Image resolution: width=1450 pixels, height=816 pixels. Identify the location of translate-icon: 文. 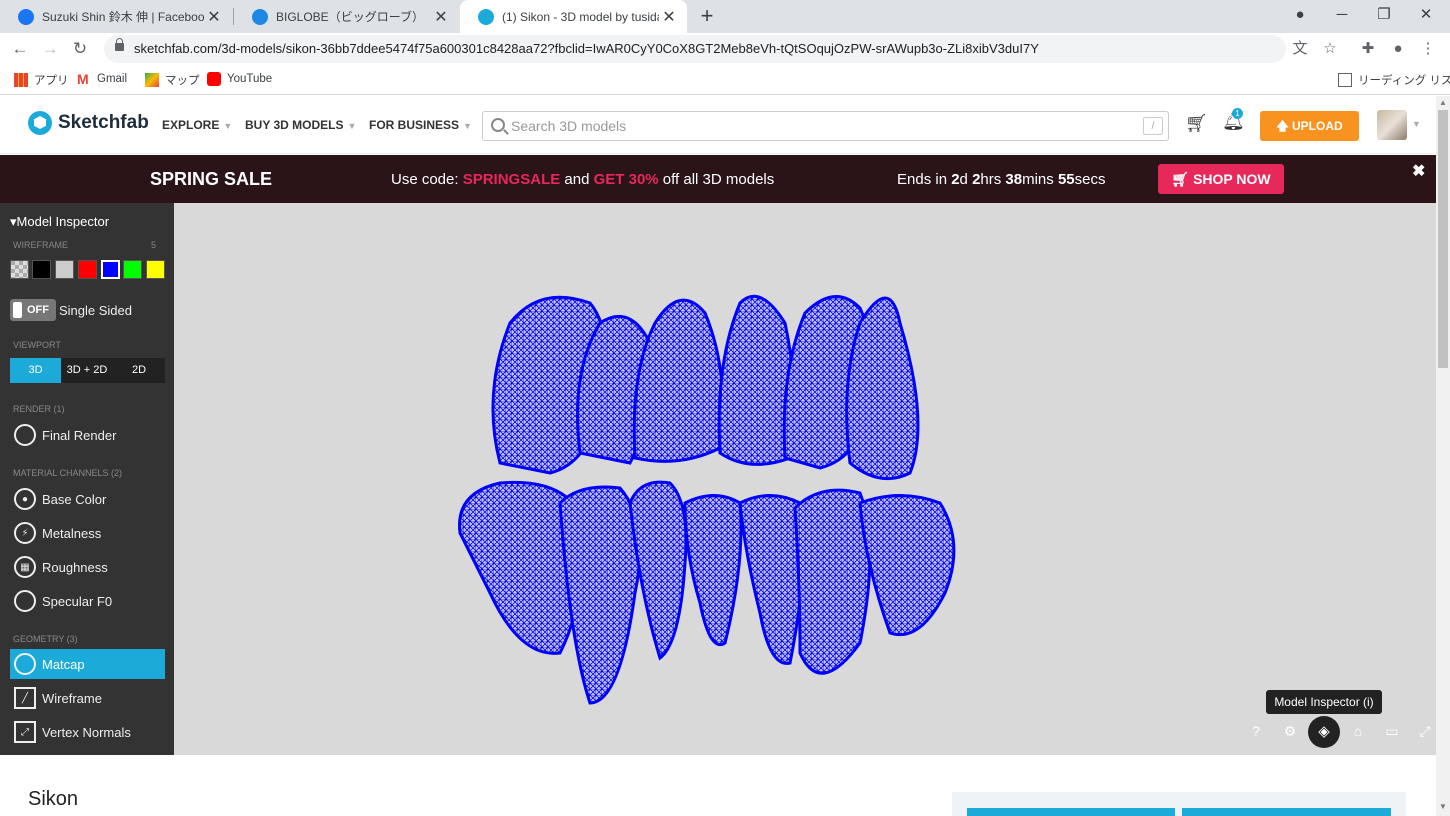
(1300, 49).